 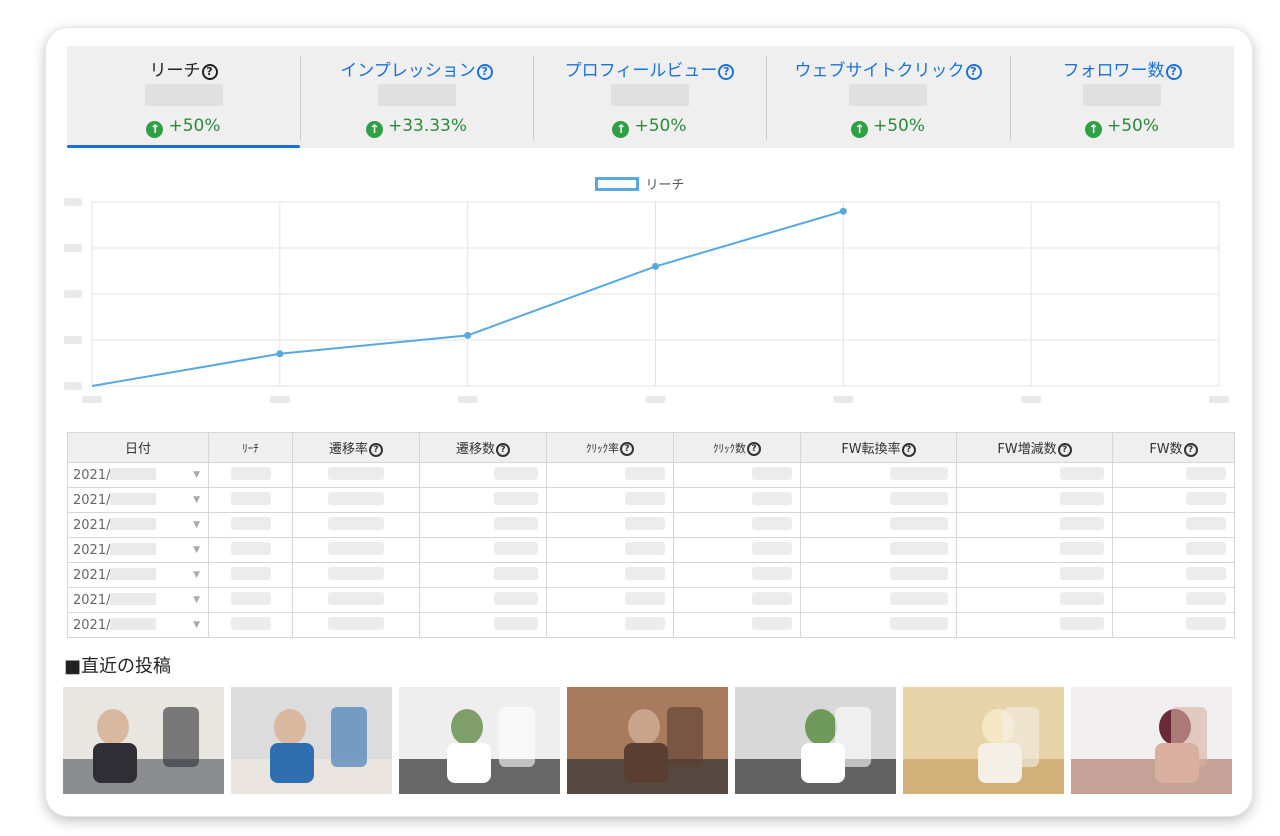 What do you see at coordinates (1034, 447) in the screenshot?
I see `column-header-7: FW増減数?` at bounding box center [1034, 447].